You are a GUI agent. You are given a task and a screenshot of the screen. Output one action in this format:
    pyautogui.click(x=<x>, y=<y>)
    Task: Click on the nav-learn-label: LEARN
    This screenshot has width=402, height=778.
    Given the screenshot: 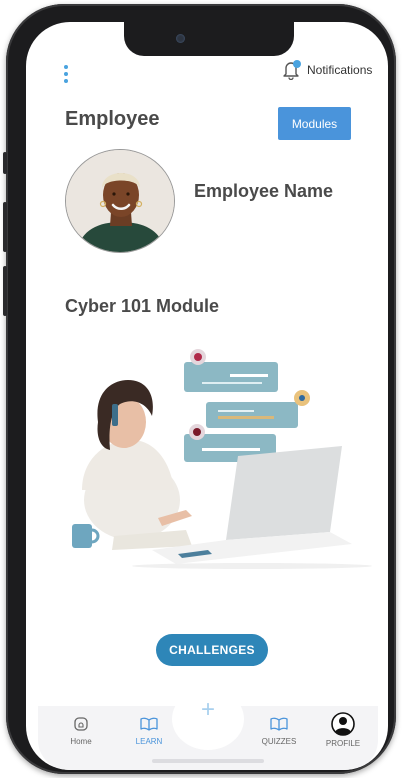 What is the action you would take?
    pyautogui.click(x=149, y=741)
    